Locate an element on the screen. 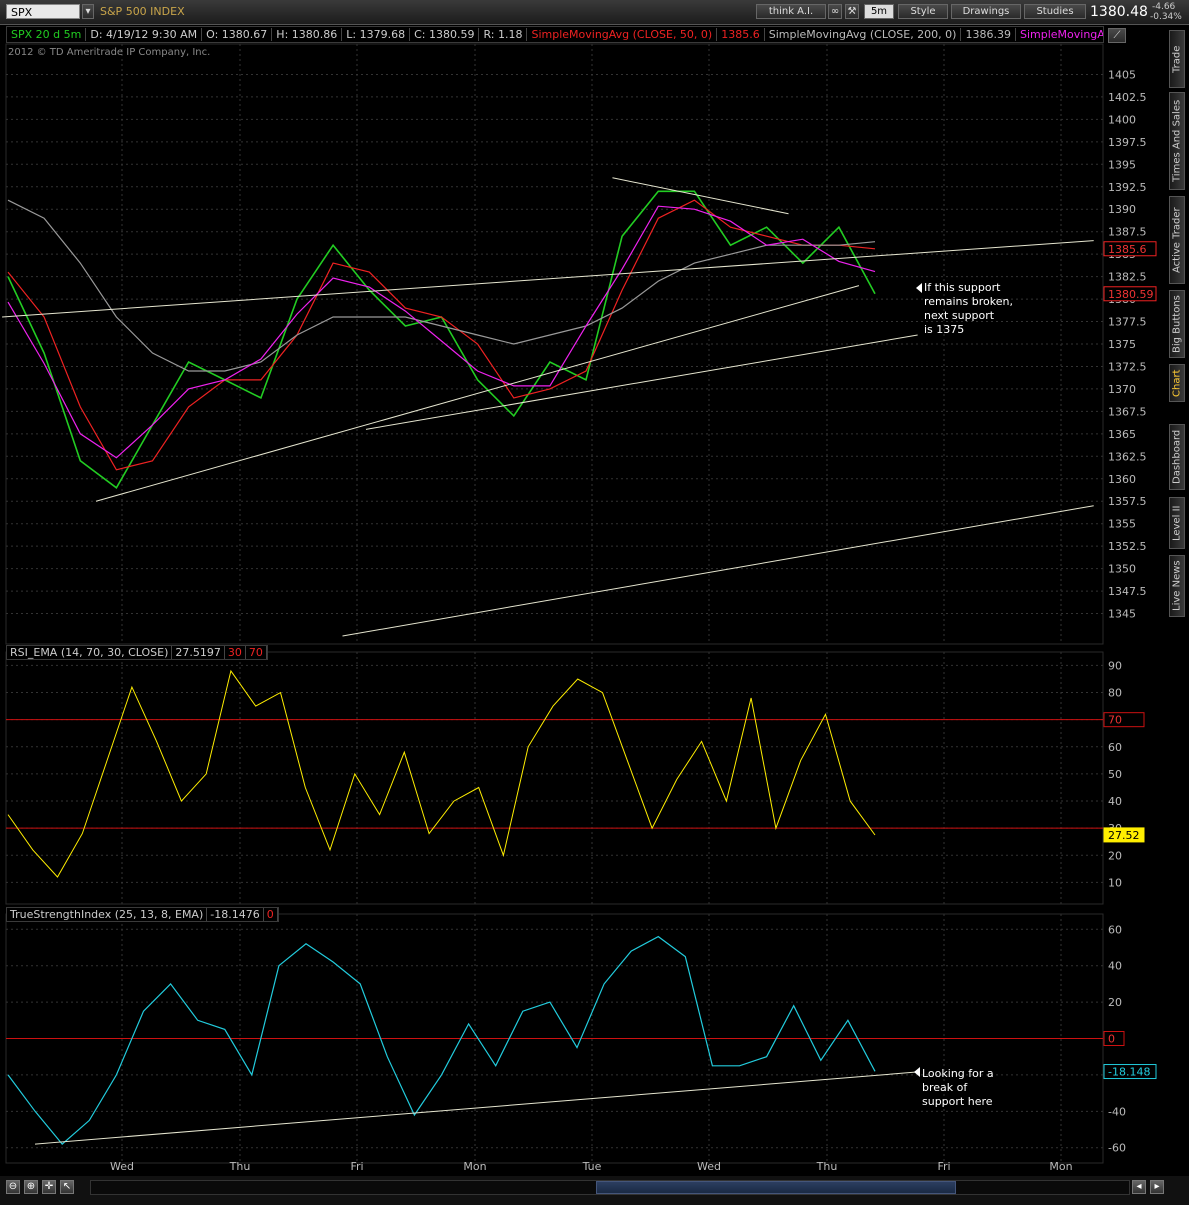 This screenshot has width=1189, height=1205. level-label: -18.148 is located at coordinates (1129, 1072).